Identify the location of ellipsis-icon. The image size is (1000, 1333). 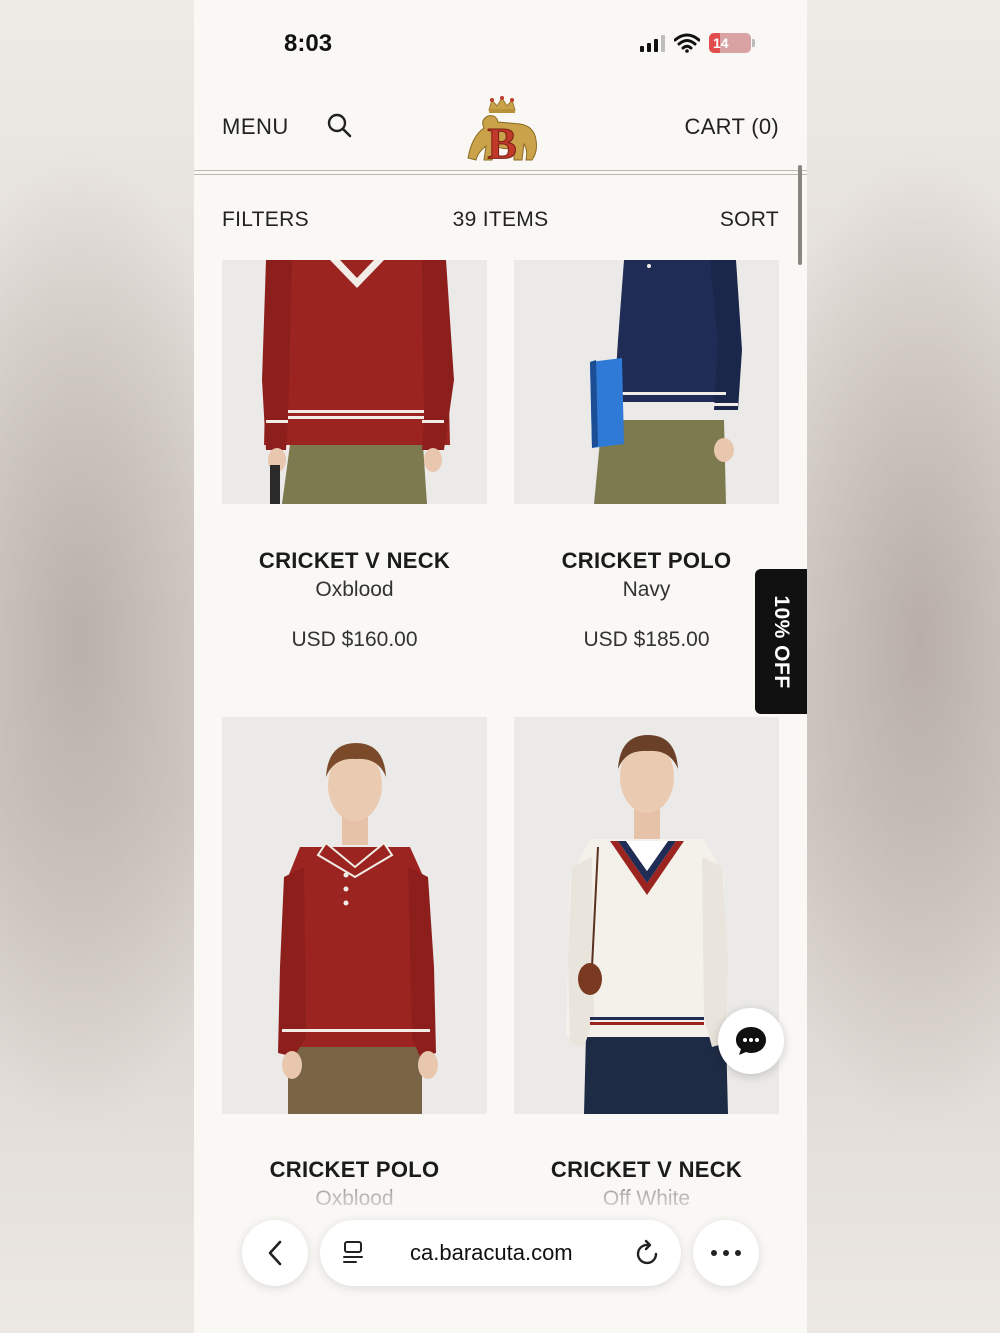
(726, 1253).